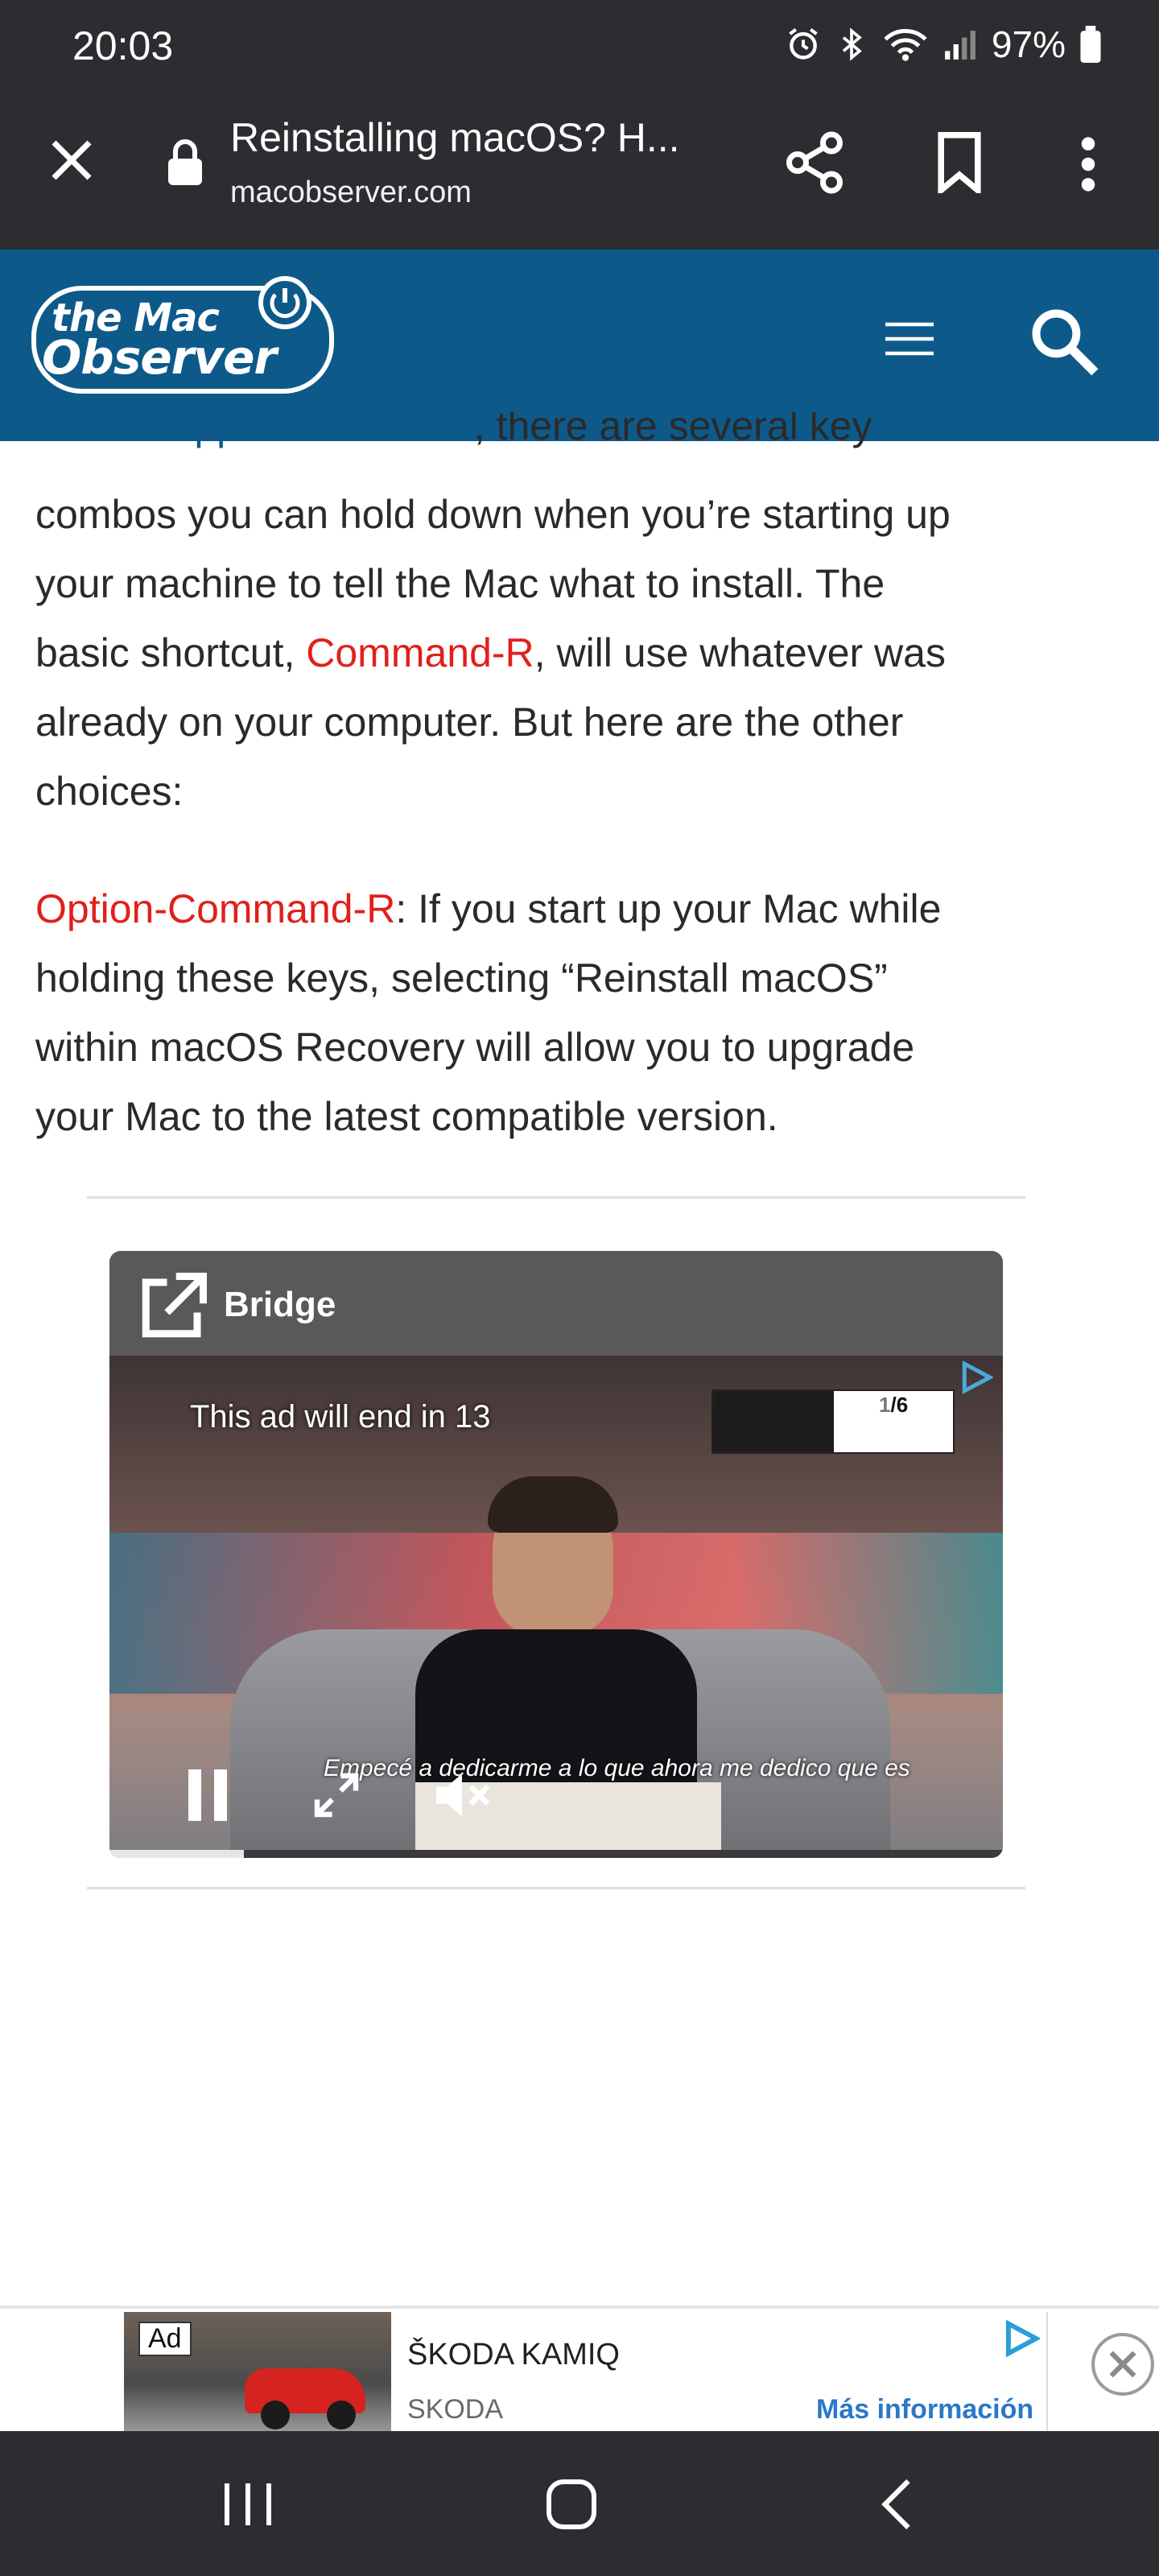  What do you see at coordinates (513, 2355) in the screenshot?
I see `banner-ad-title: ŠKODA KAMIQ` at bounding box center [513, 2355].